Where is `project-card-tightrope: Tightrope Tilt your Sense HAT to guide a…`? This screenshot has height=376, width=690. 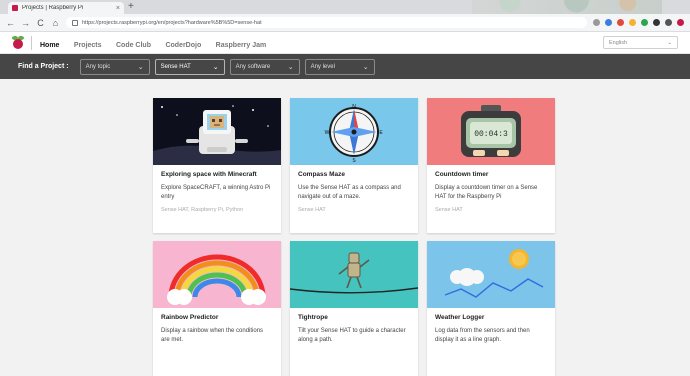
project-card-tightrope: Tightrope Tilt your Sense HAT to guide a… is located at coordinates (354, 308).